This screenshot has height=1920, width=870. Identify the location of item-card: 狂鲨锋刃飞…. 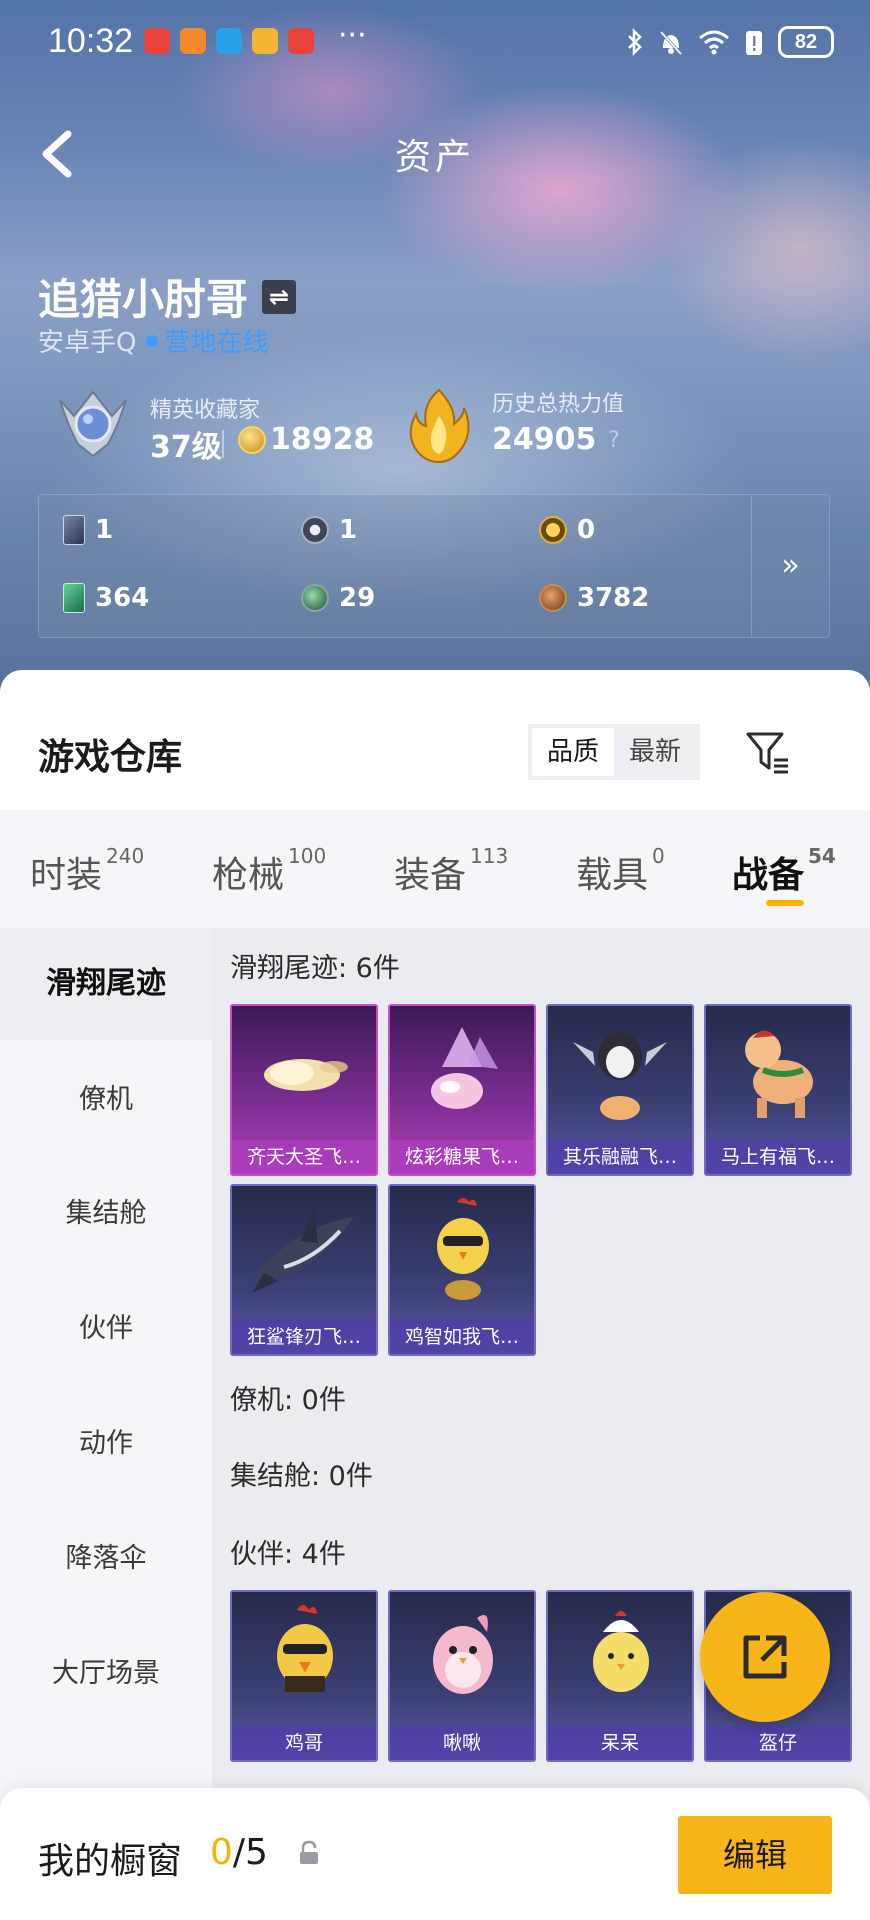
(304, 1270).